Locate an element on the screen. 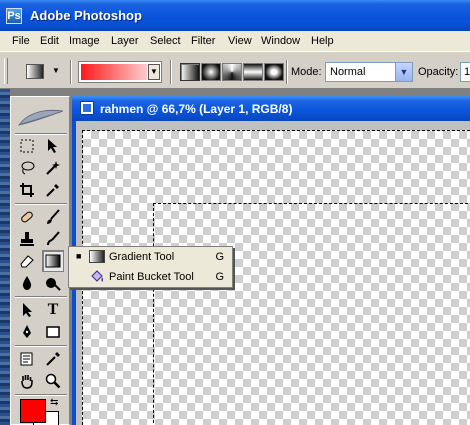 This screenshot has width=470, height=425. move-icon is located at coordinates (53, 146).